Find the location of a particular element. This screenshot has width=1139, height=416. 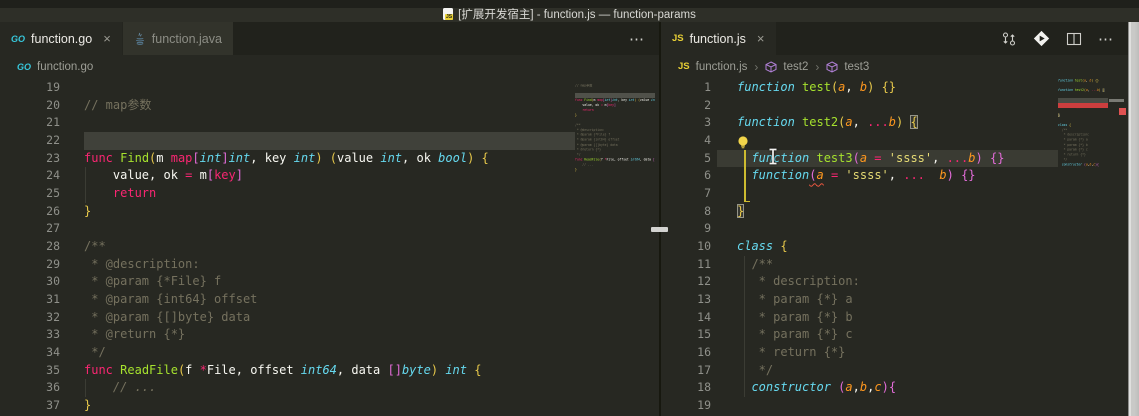

line-number: 22 is located at coordinates (53, 139).